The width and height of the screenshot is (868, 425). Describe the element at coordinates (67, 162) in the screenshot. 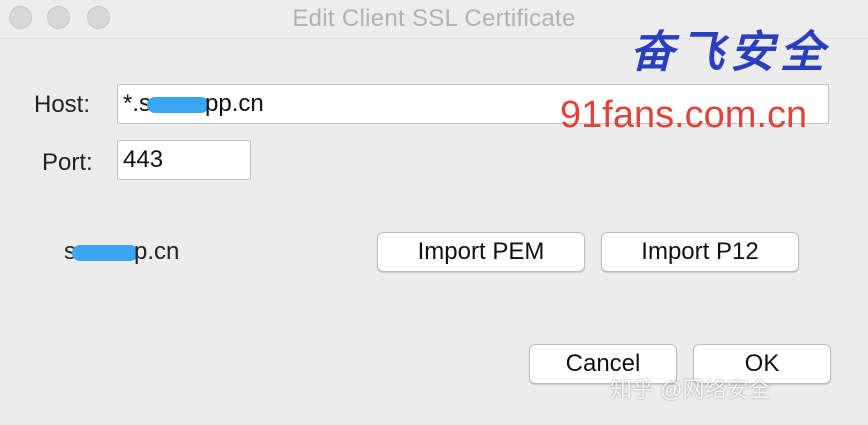

I see `port-label: Port:` at that location.